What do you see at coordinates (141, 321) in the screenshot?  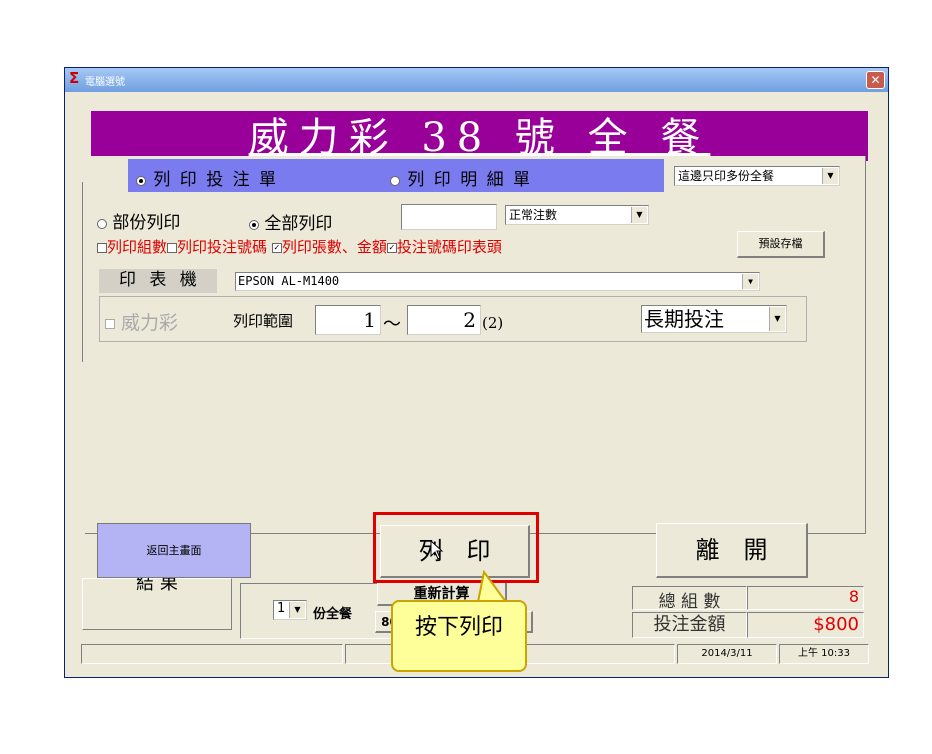 I see `lottery-check: 威力彩` at bounding box center [141, 321].